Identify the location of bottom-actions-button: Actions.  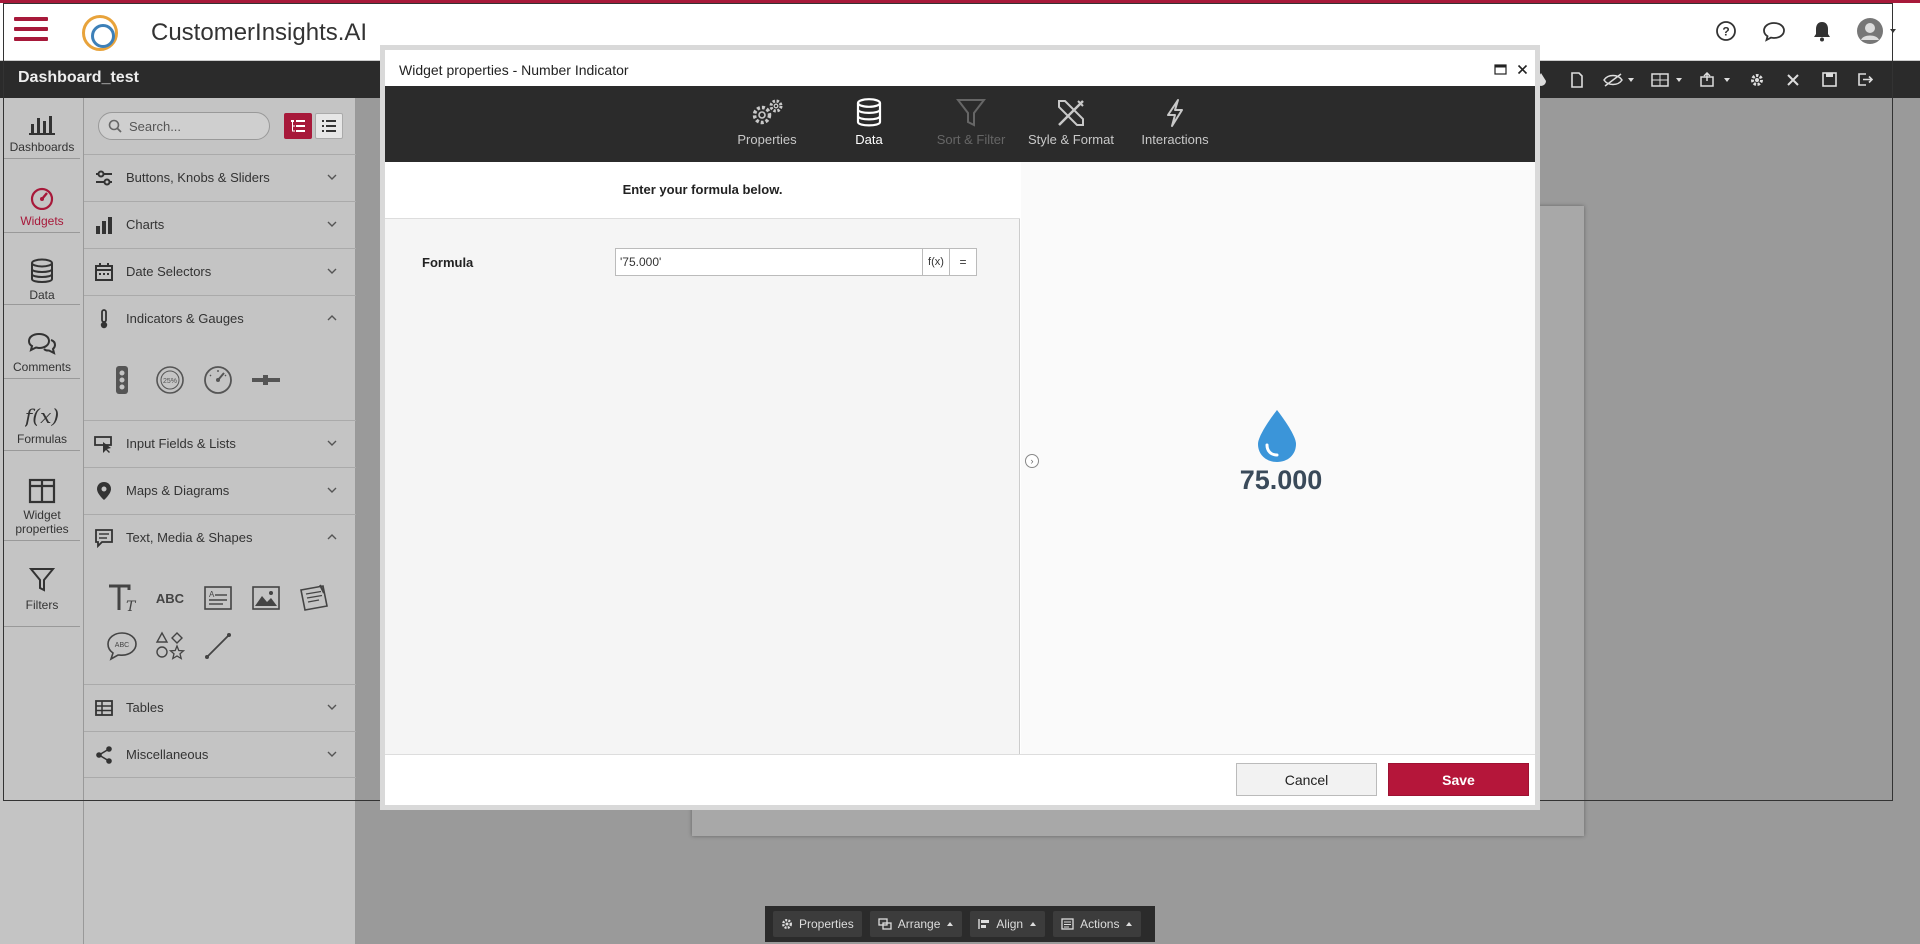
(1097, 924).